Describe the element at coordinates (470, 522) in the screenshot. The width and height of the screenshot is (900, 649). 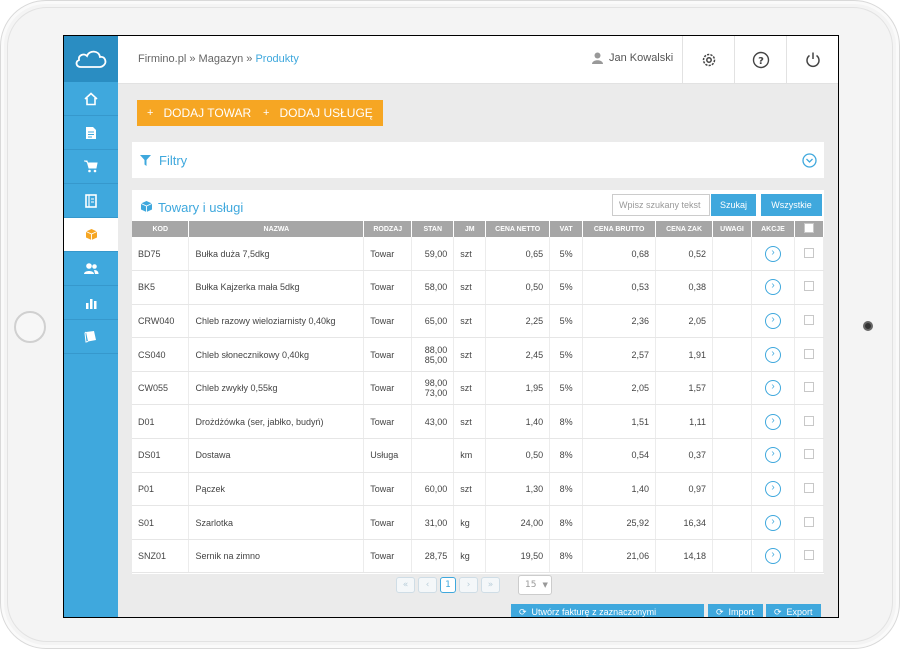
I see `cell-jm: kg` at that location.